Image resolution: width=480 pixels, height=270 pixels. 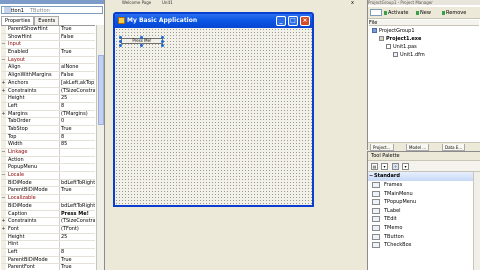 I want to click on property-row: Enabled True, so click(x=48, y=53).